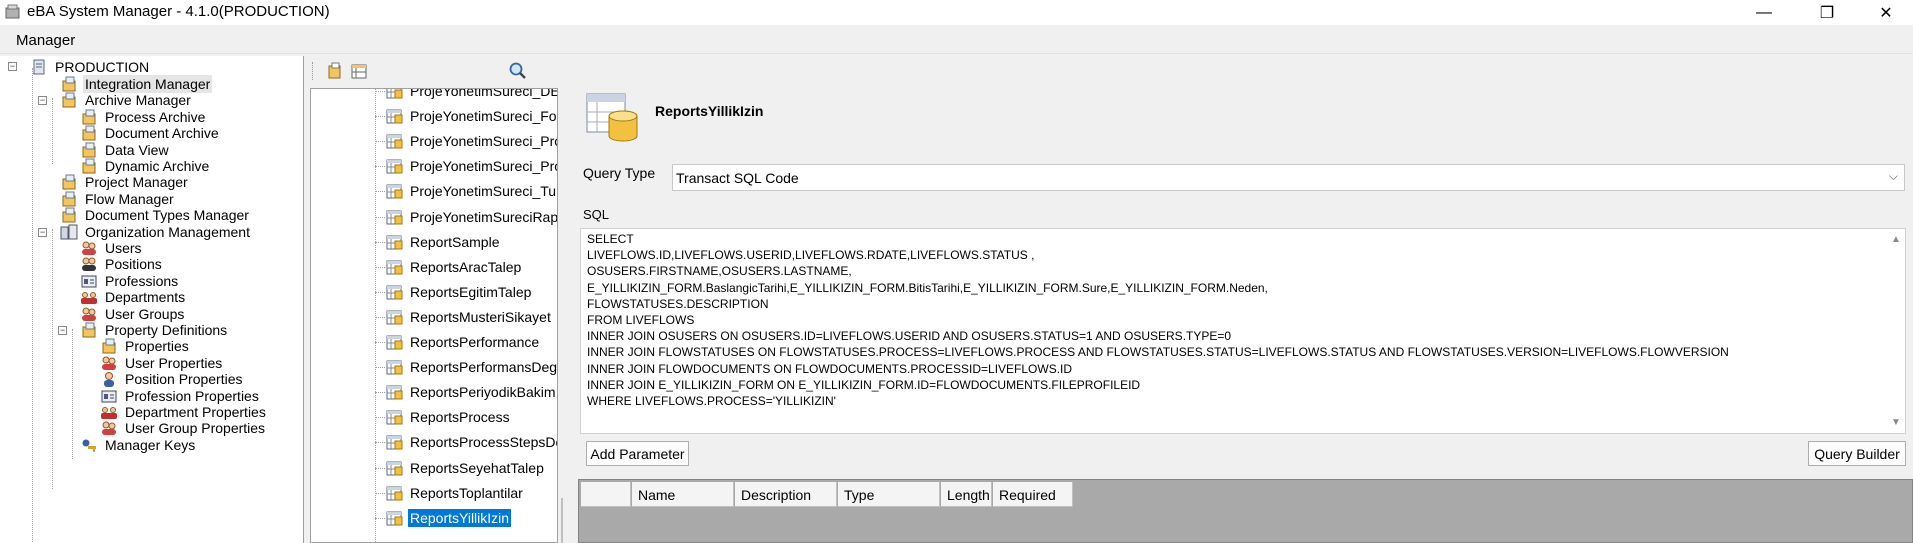 The height and width of the screenshot is (543, 1913). Describe the element at coordinates (460, 517) in the screenshot. I see `report-list-label: ReportsYillikIzin` at that location.